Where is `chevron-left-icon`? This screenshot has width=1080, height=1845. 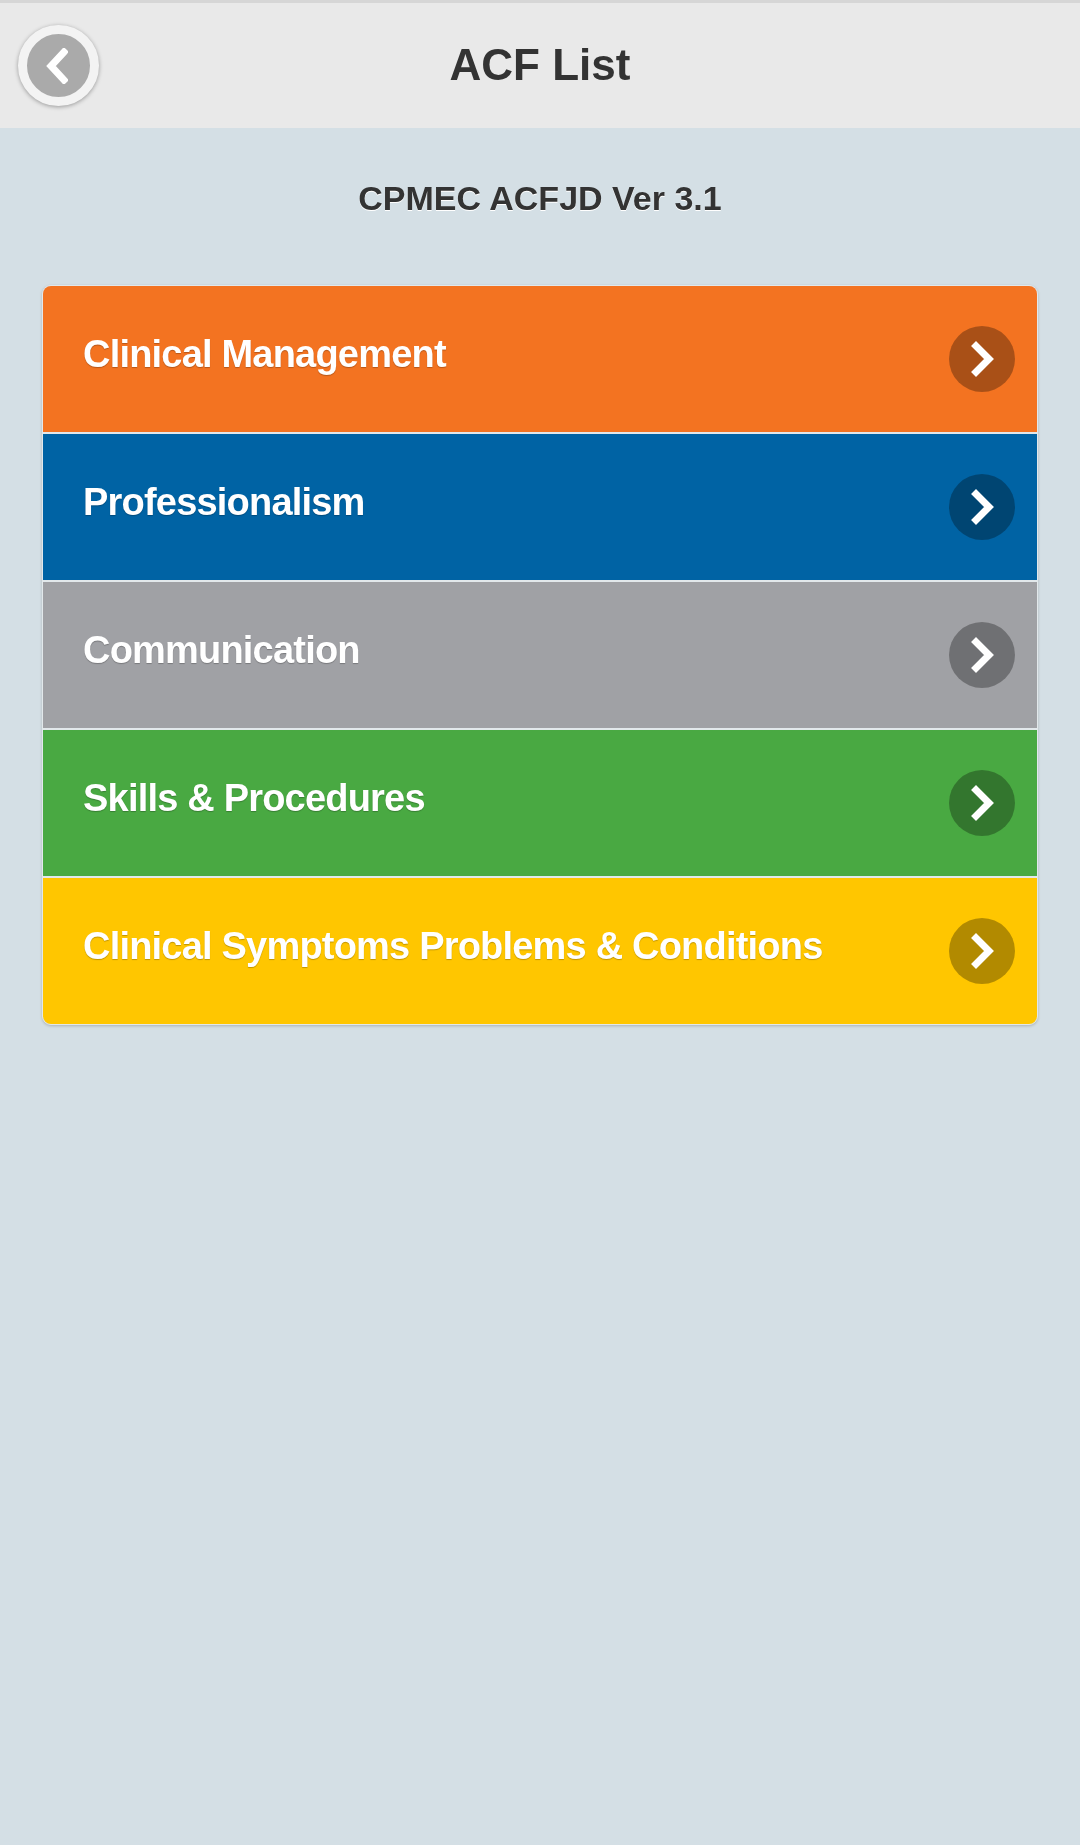 chevron-left-icon is located at coordinates (56, 65).